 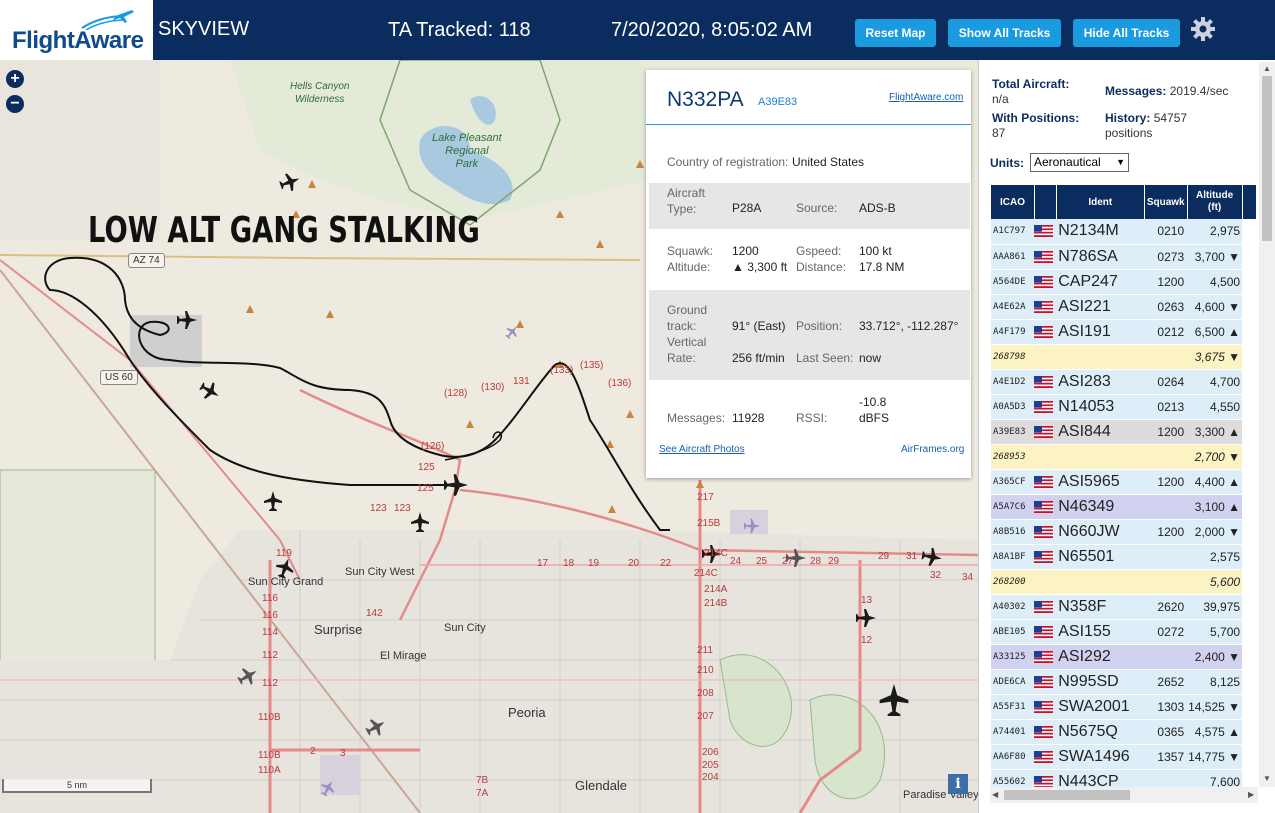 I want to click on road-number-label: 13, so click(x=867, y=600).